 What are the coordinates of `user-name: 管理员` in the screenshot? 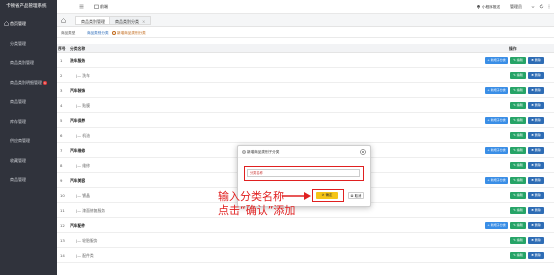 It's located at (516, 7).